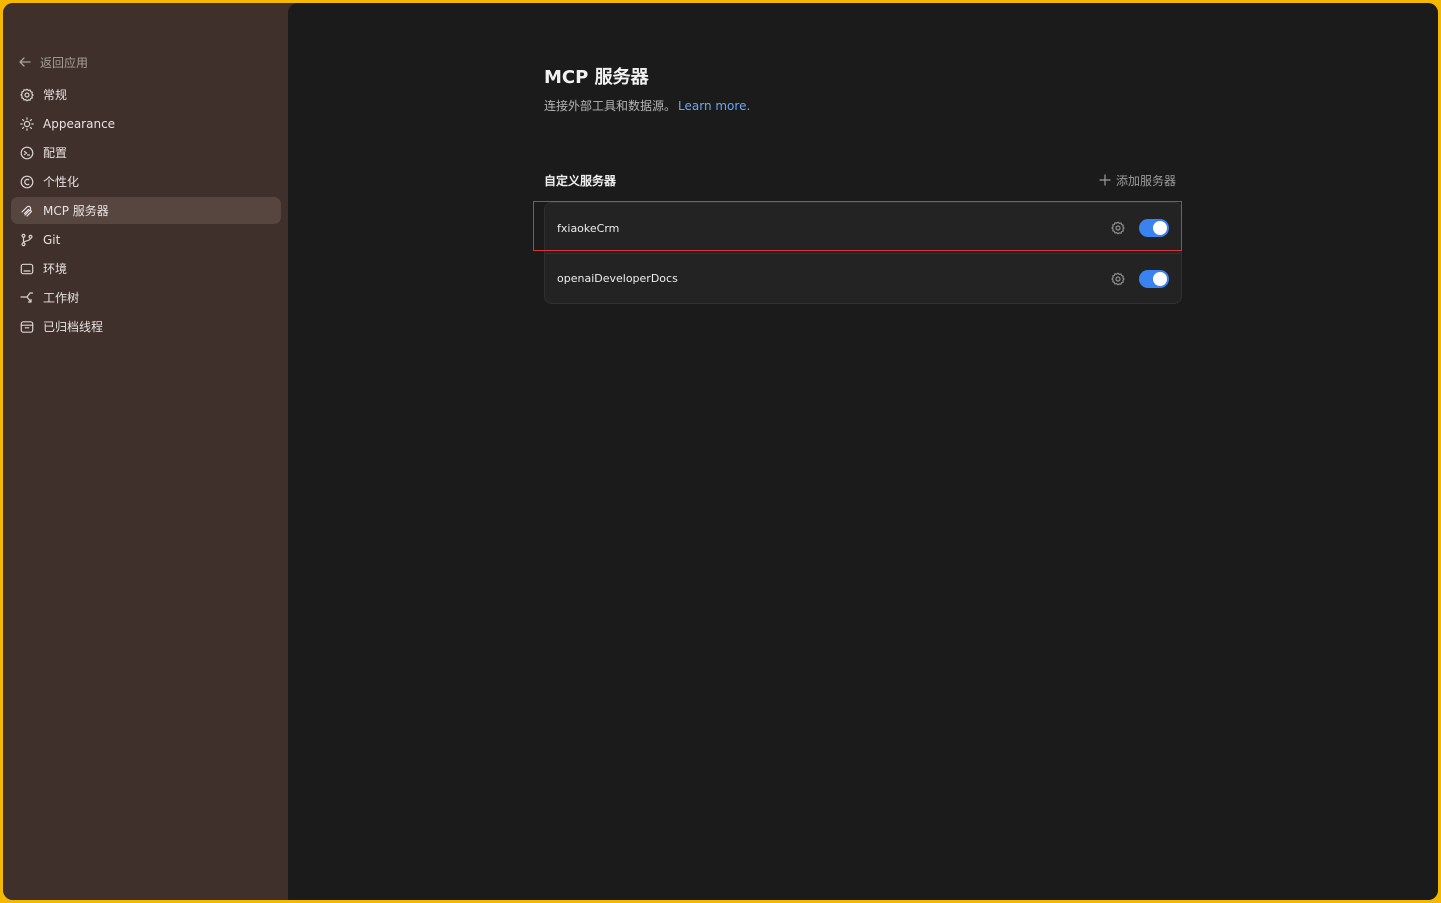 Image resolution: width=1441 pixels, height=903 pixels. I want to click on sidebar-item-label: 个性化, so click(61, 182).